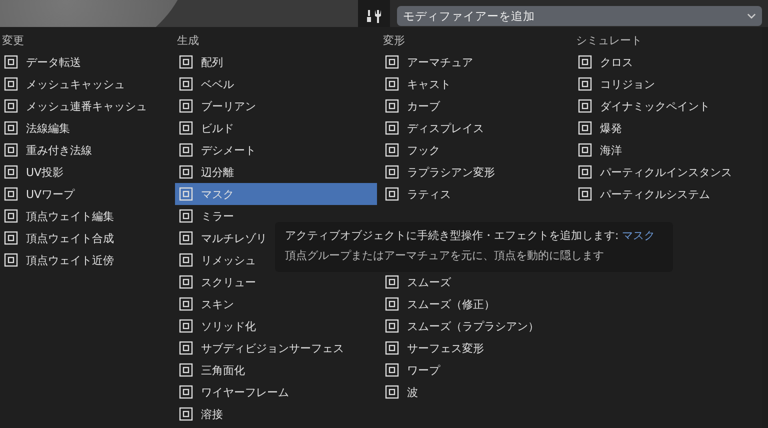  What do you see at coordinates (394, 41) in the screenshot?
I see `column-heading: 変形` at bounding box center [394, 41].